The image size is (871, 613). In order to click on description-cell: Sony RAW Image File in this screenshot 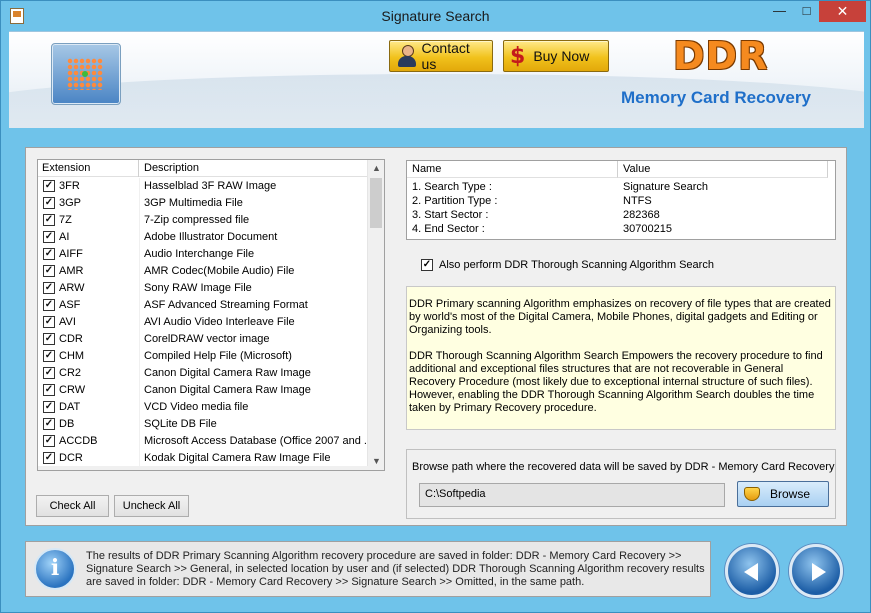, I will do `click(198, 288)`.